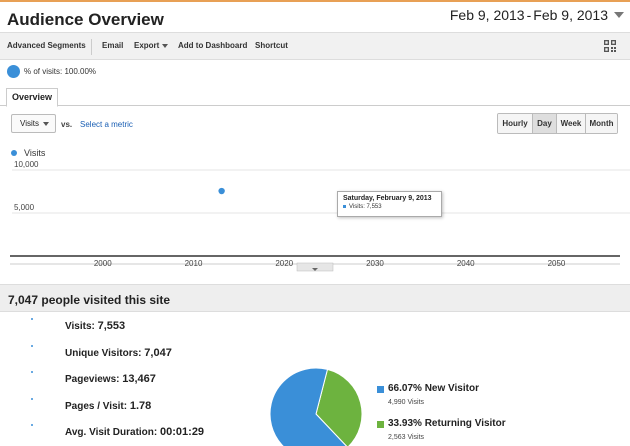 This screenshot has width=630, height=446. Describe the element at coordinates (610, 46) in the screenshot. I see `qr-code-icon` at that location.